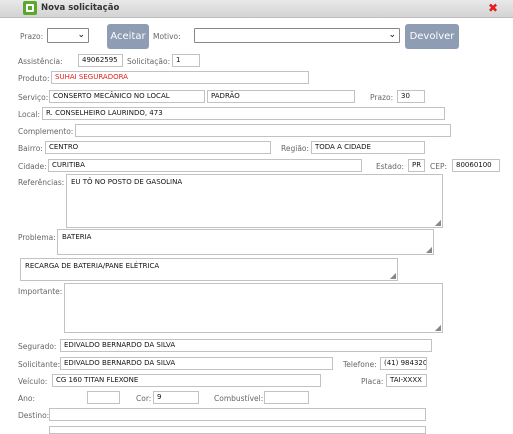  I want to click on estado-label: Estado:, so click(390, 166).